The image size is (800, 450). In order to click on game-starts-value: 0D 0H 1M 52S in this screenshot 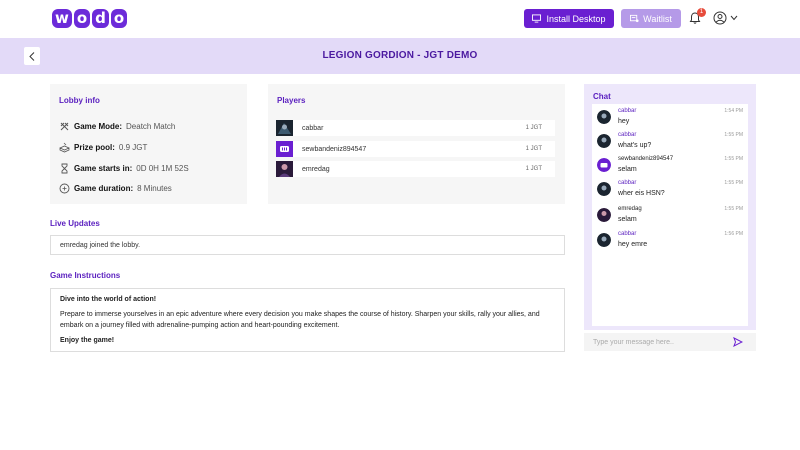, I will do `click(162, 168)`.